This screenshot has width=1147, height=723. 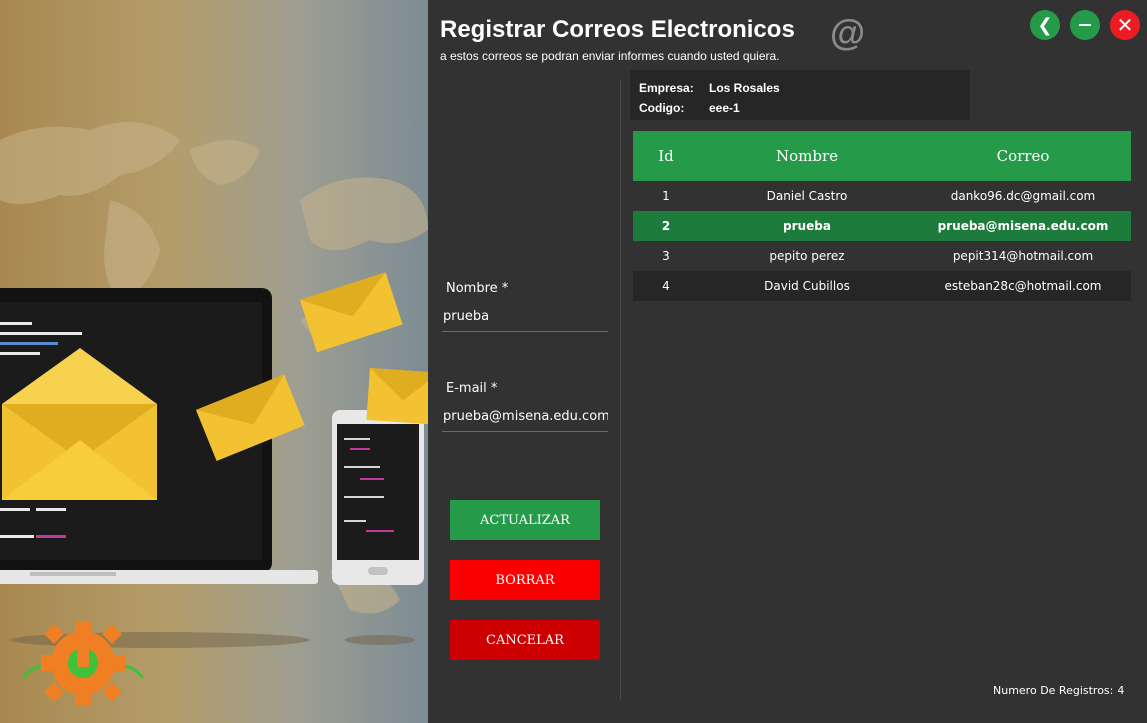 What do you see at coordinates (525, 640) in the screenshot?
I see `cancel-button: CANCELAR` at bounding box center [525, 640].